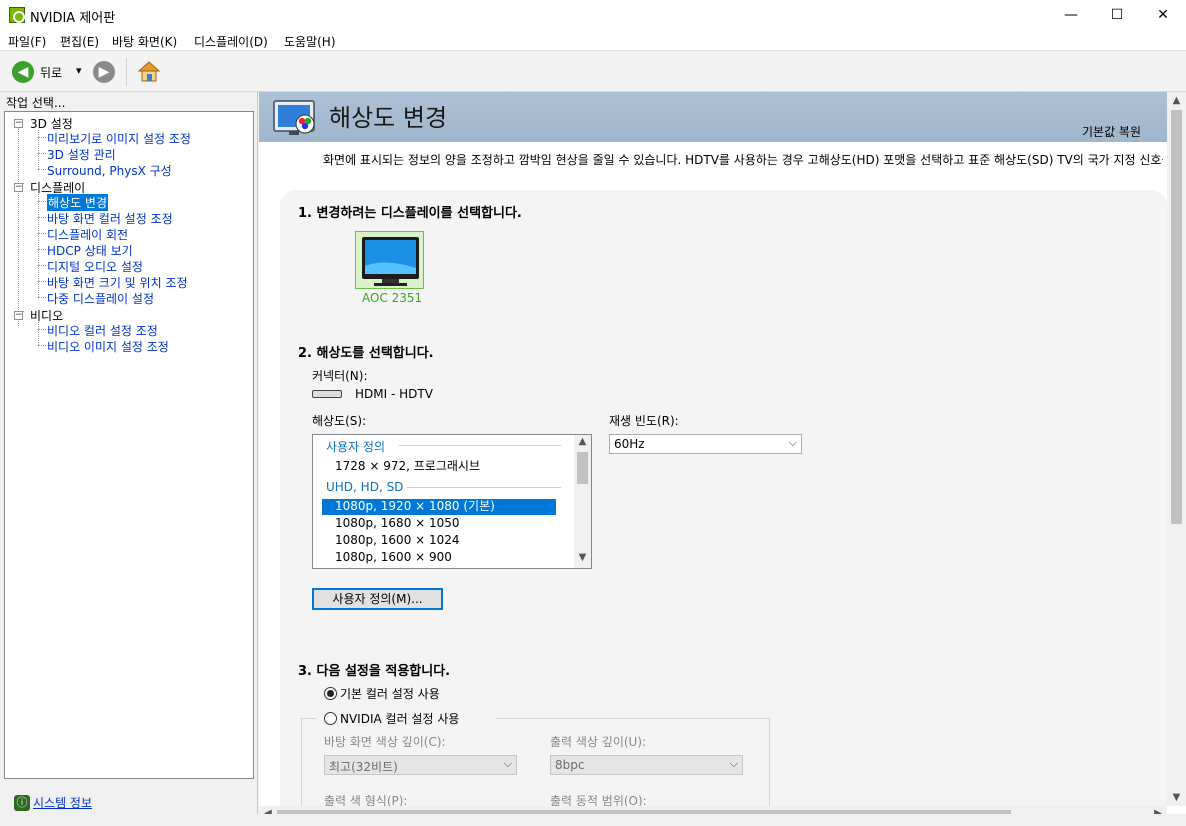 This screenshot has height=826, width=1186. I want to click on section-2-title: 2. 해상도를 선택합니다., so click(366, 353).